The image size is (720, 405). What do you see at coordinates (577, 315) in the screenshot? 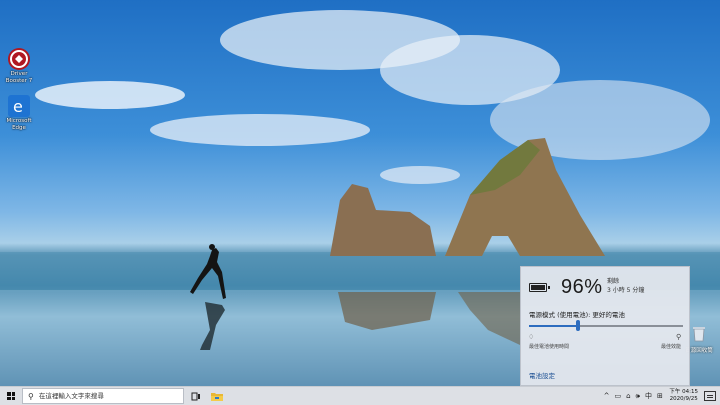
I see `power-mode-label: 電源模式 (使用電池): 更好的電池` at bounding box center [577, 315].